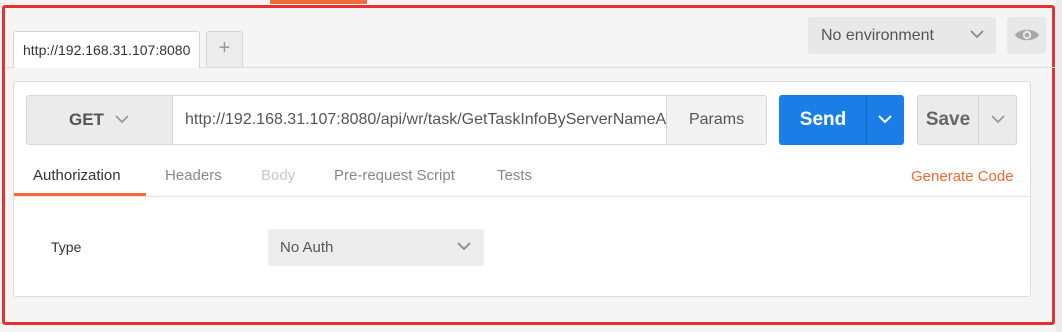  Describe the element at coordinates (877, 35) in the screenshot. I see `environment-select-value: No environment` at that location.